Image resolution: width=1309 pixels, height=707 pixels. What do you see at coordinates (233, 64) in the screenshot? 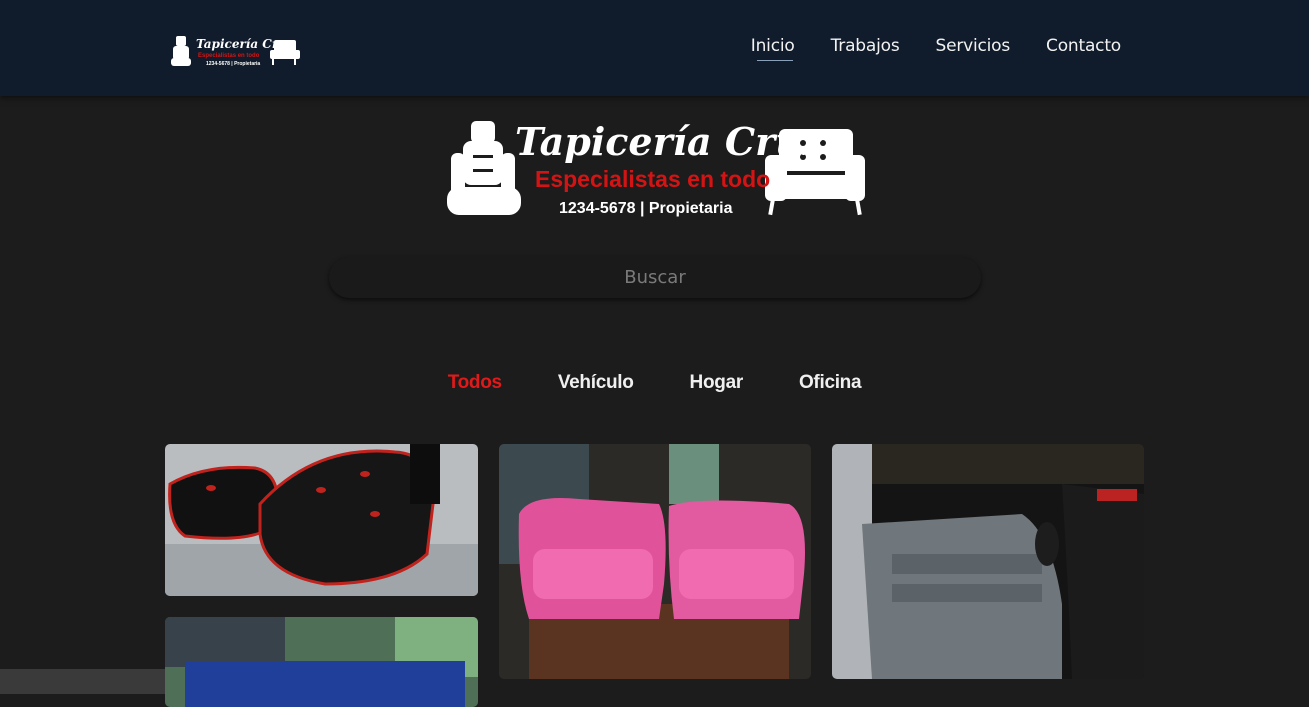
I see `nav-logo-phone: 1234-5678 | Propietaria` at bounding box center [233, 64].